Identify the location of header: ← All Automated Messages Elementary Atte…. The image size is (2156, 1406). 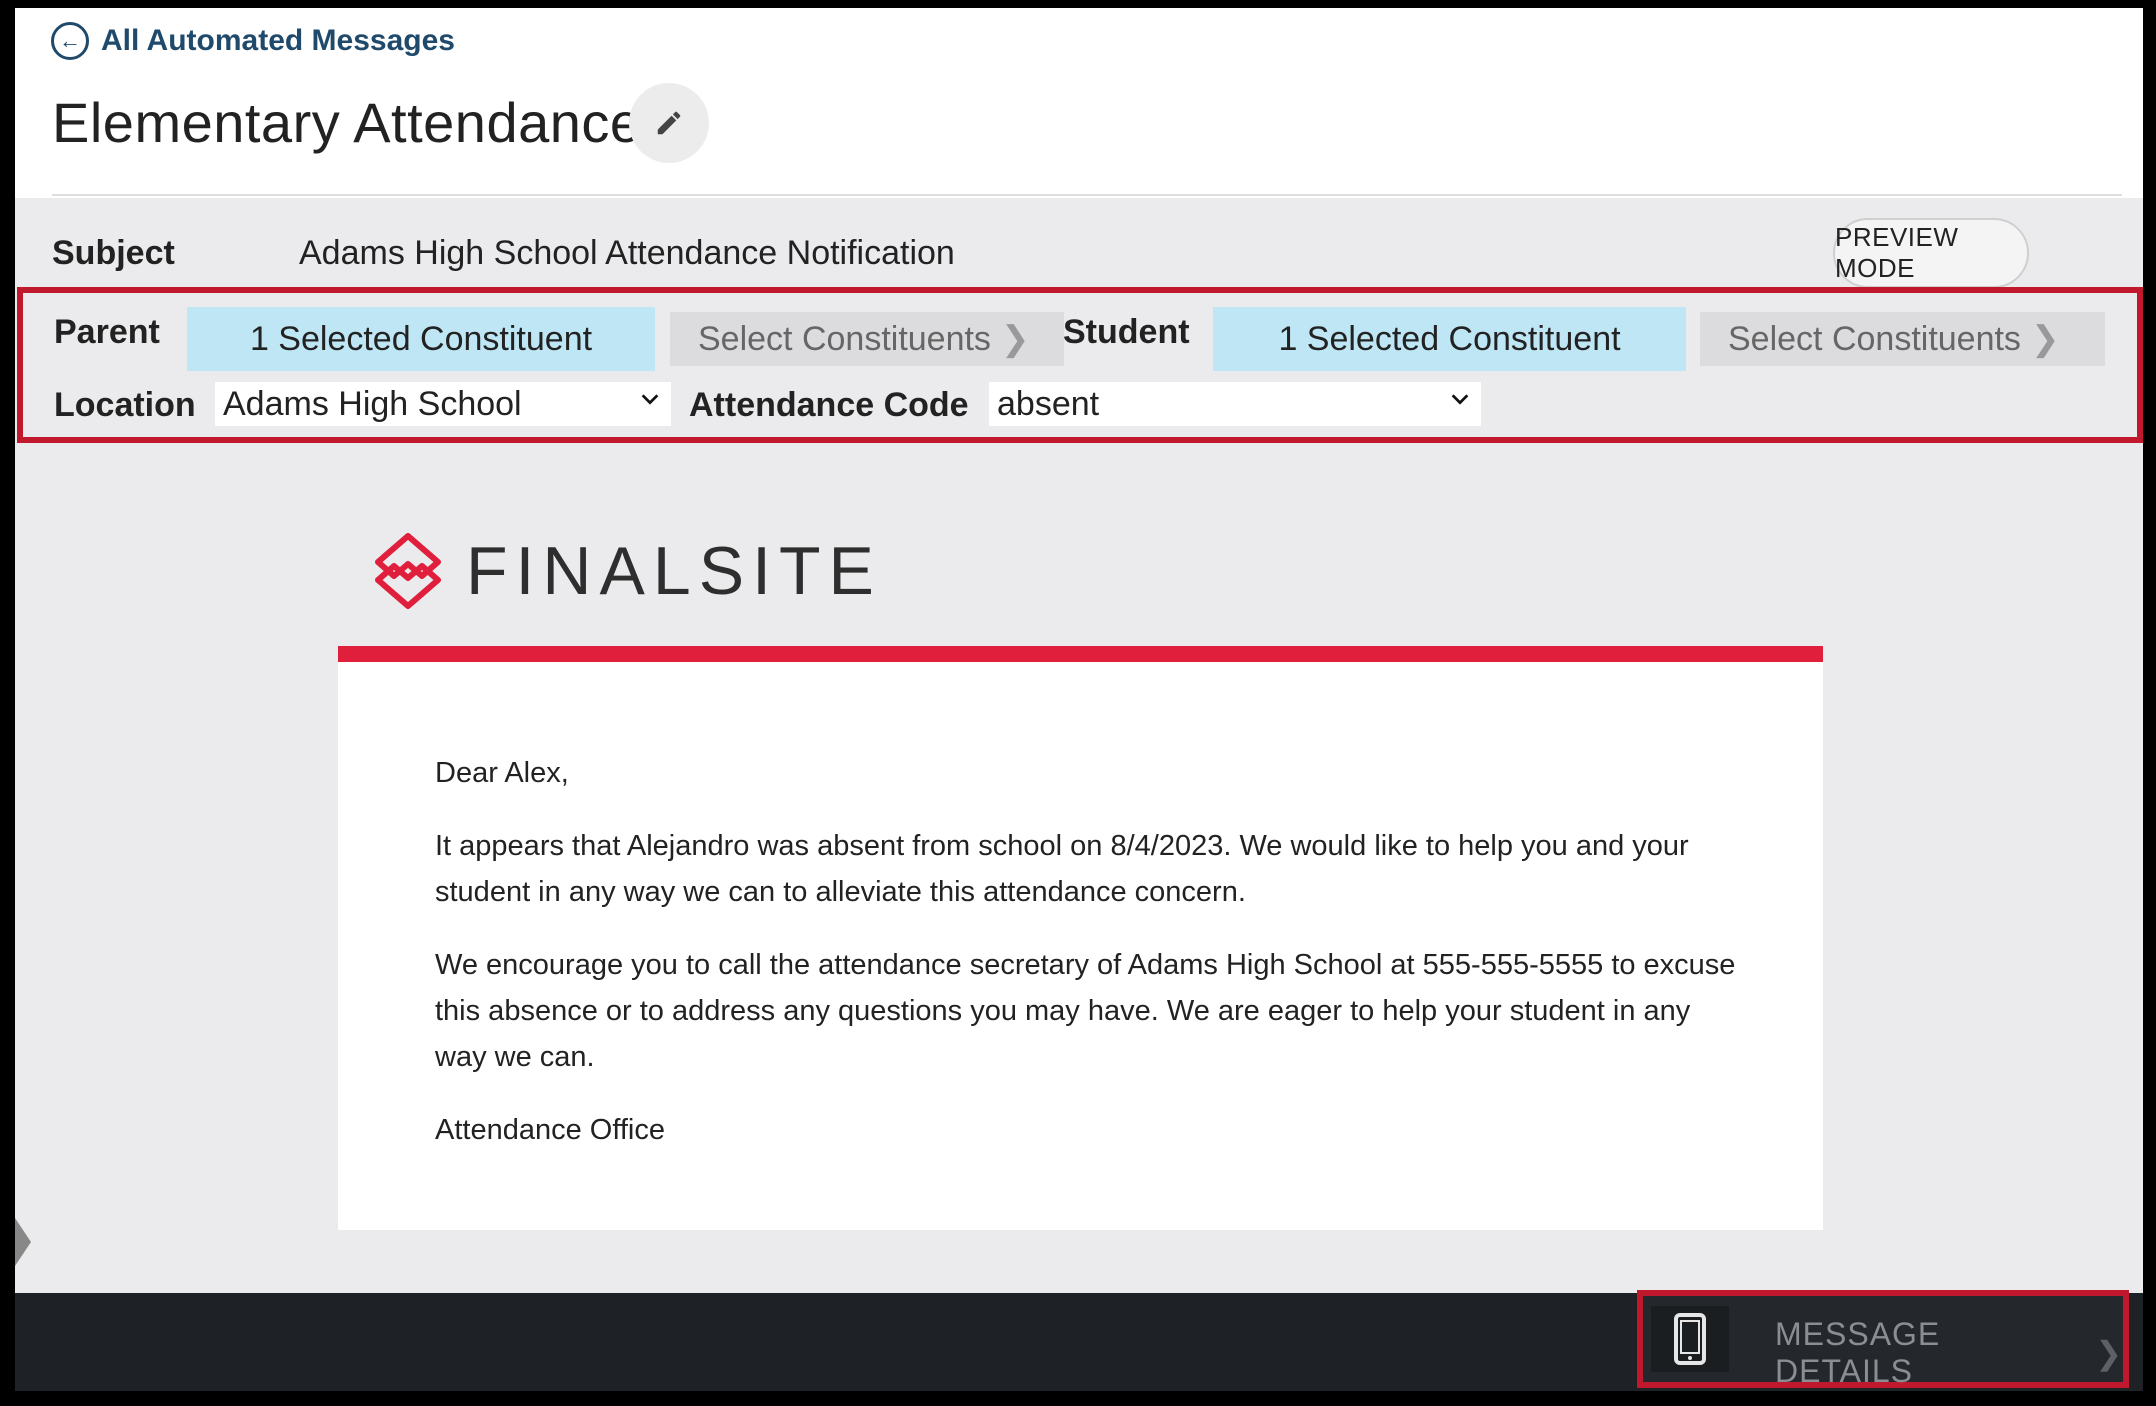
(1079, 103).